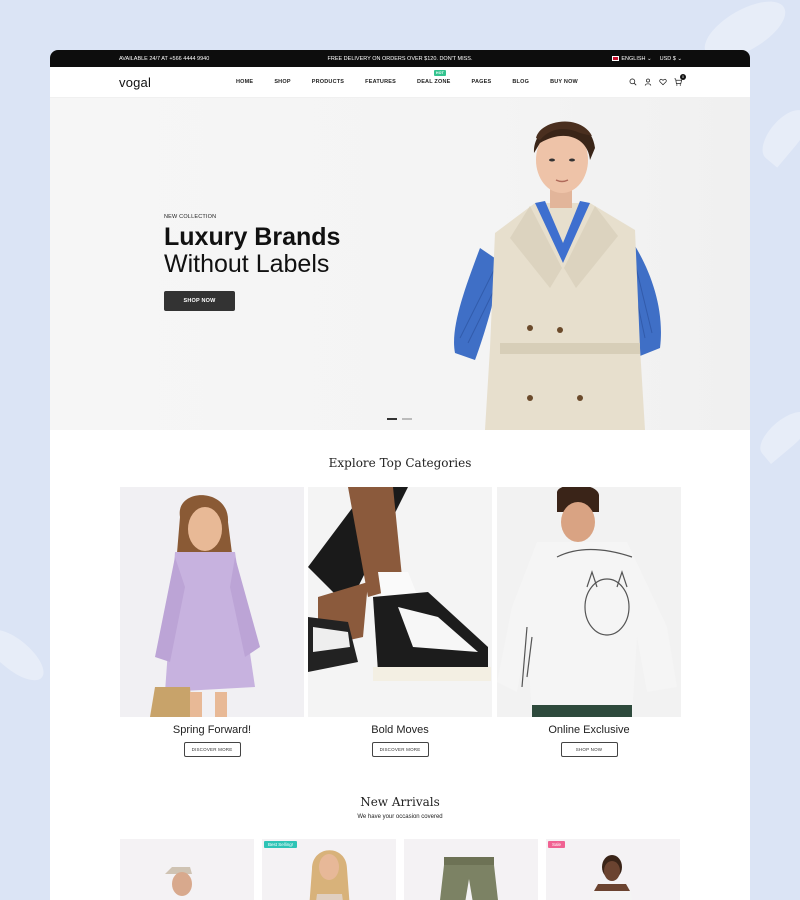 This screenshot has width=800, height=900. Describe the element at coordinates (281, 844) in the screenshot. I see `best-selling-badge: Best Selling!` at that location.